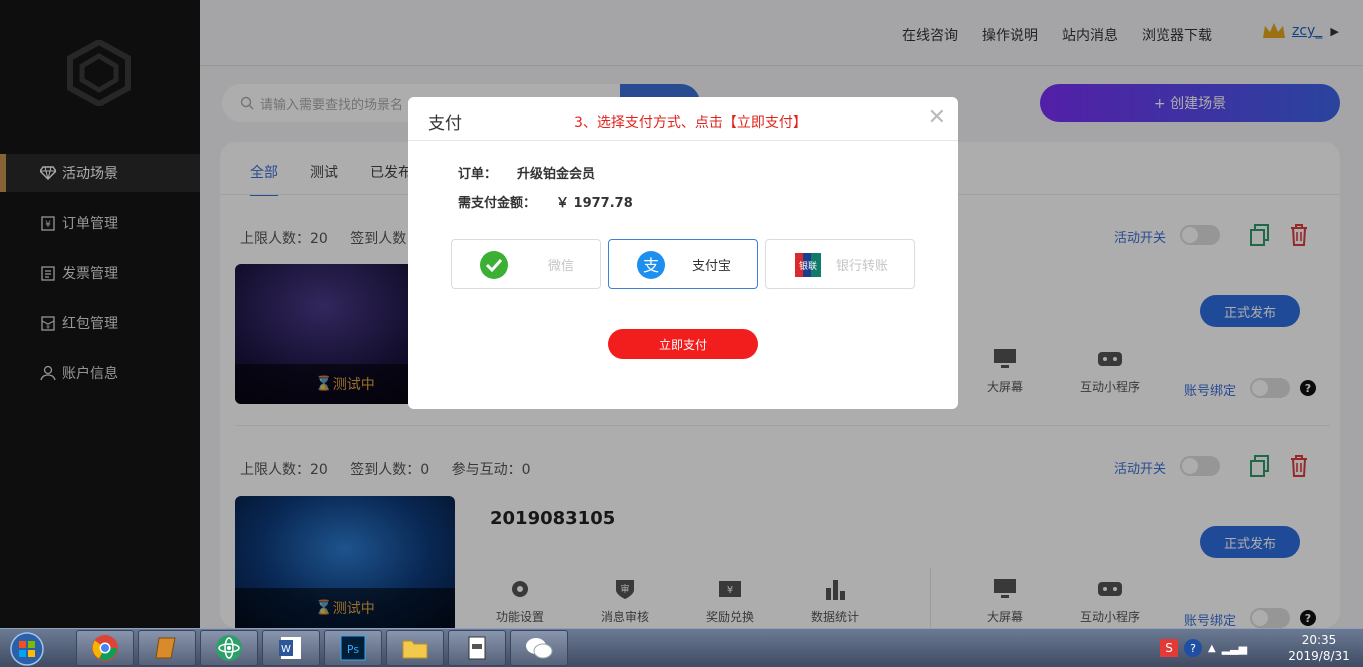  I want to click on amount-row: 需支付金额： ￥ 1977.78, so click(545, 201).